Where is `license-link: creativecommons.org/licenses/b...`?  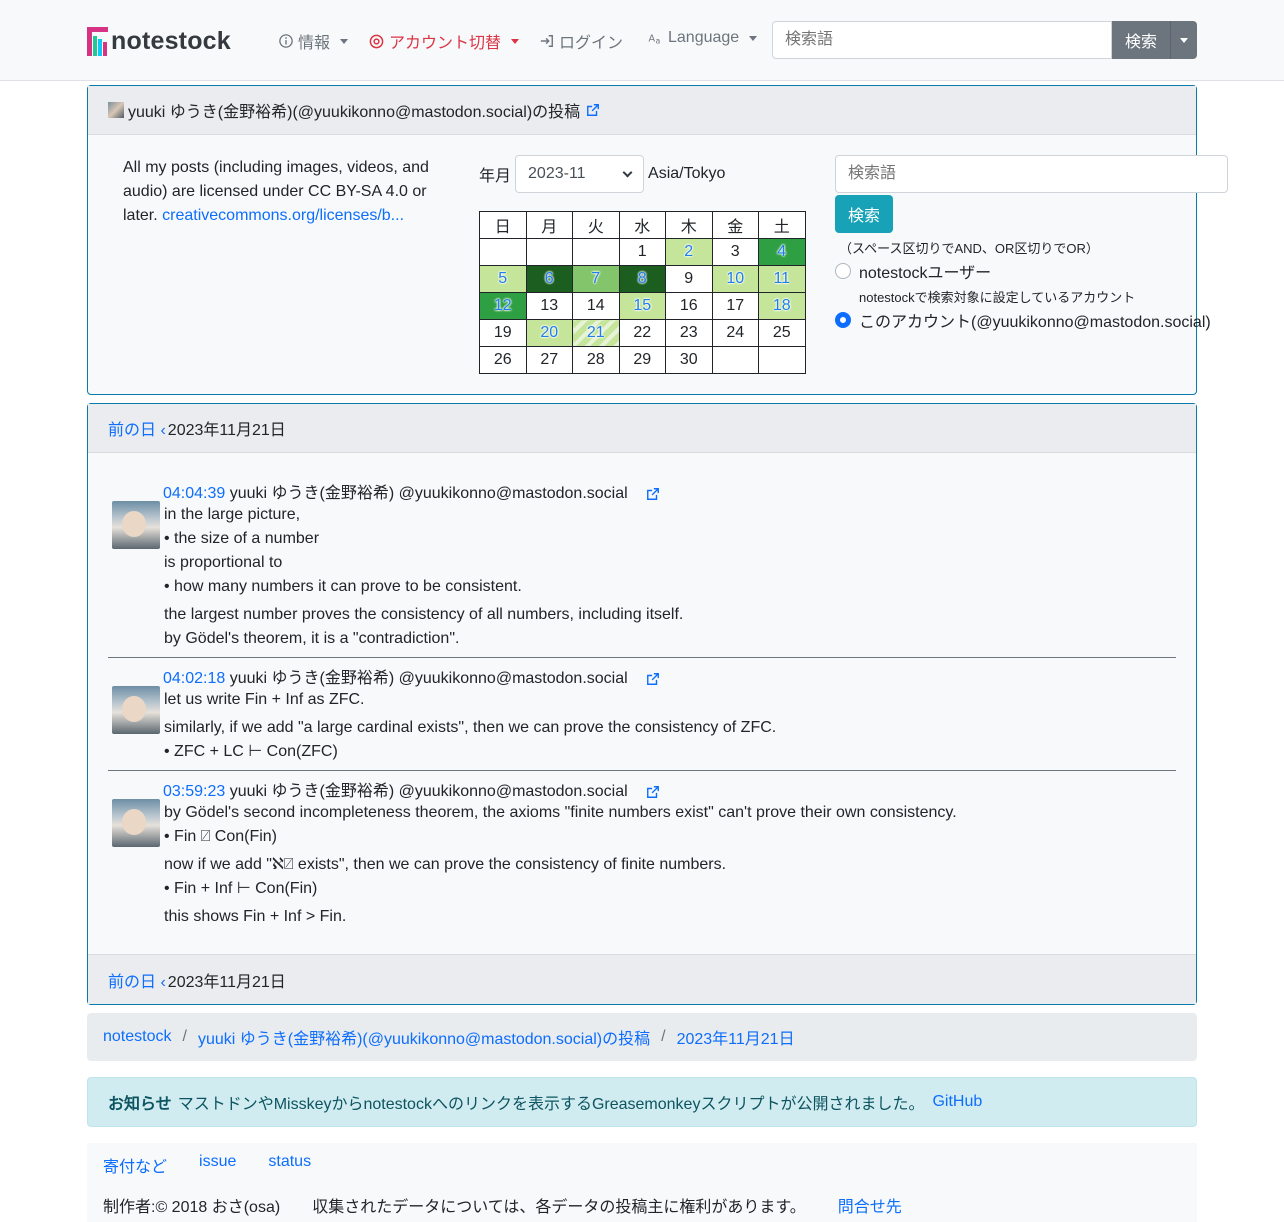 license-link: creativecommons.org/licenses/b... is located at coordinates (283, 215).